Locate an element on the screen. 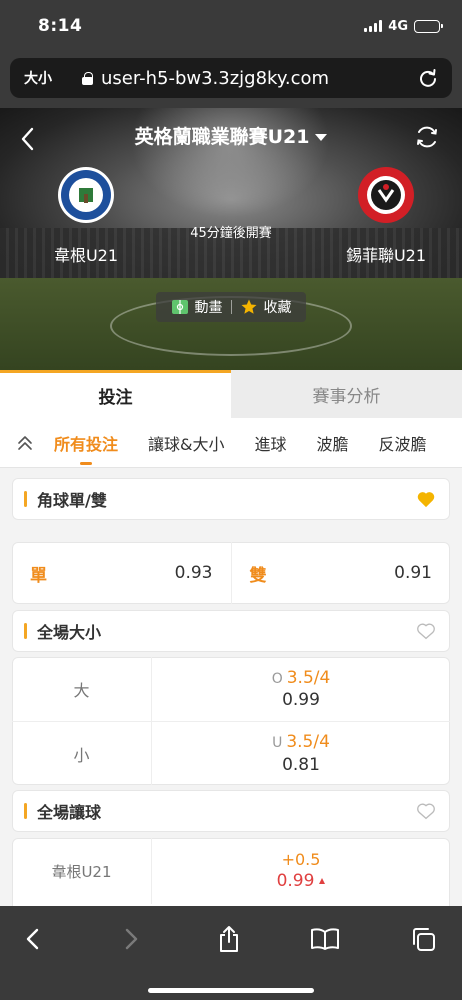 This screenshot has width=462, height=1000. market-header-handicap: 全場讓球 is located at coordinates (231, 811).